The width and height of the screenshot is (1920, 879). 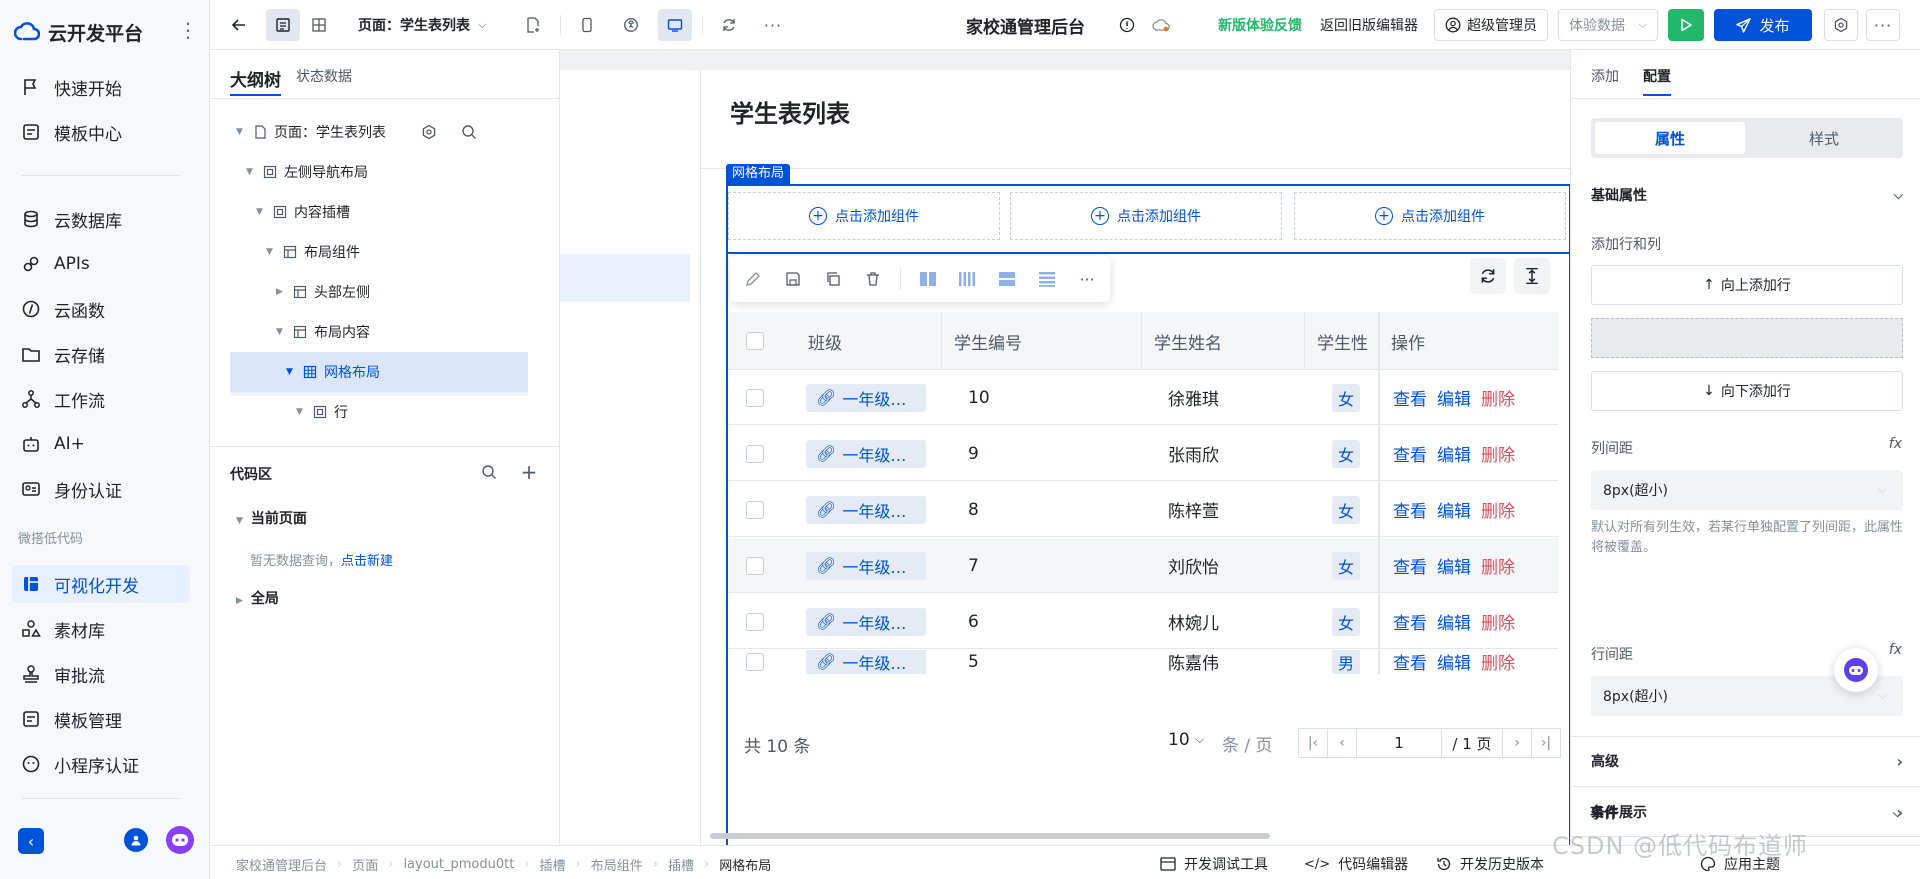 What do you see at coordinates (833, 279) in the screenshot?
I see `copy-button` at bounding box center [833, 279].